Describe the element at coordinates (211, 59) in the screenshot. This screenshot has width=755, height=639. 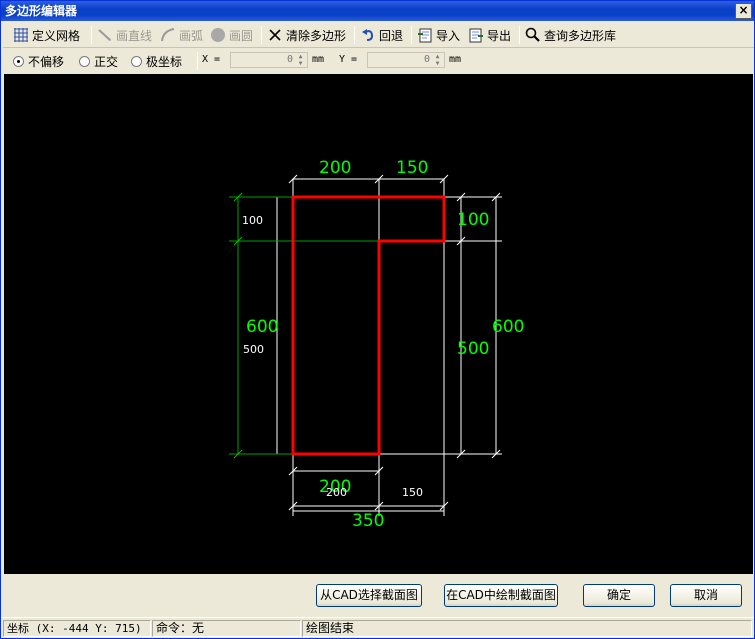
I see `x-label: X =` at that location.